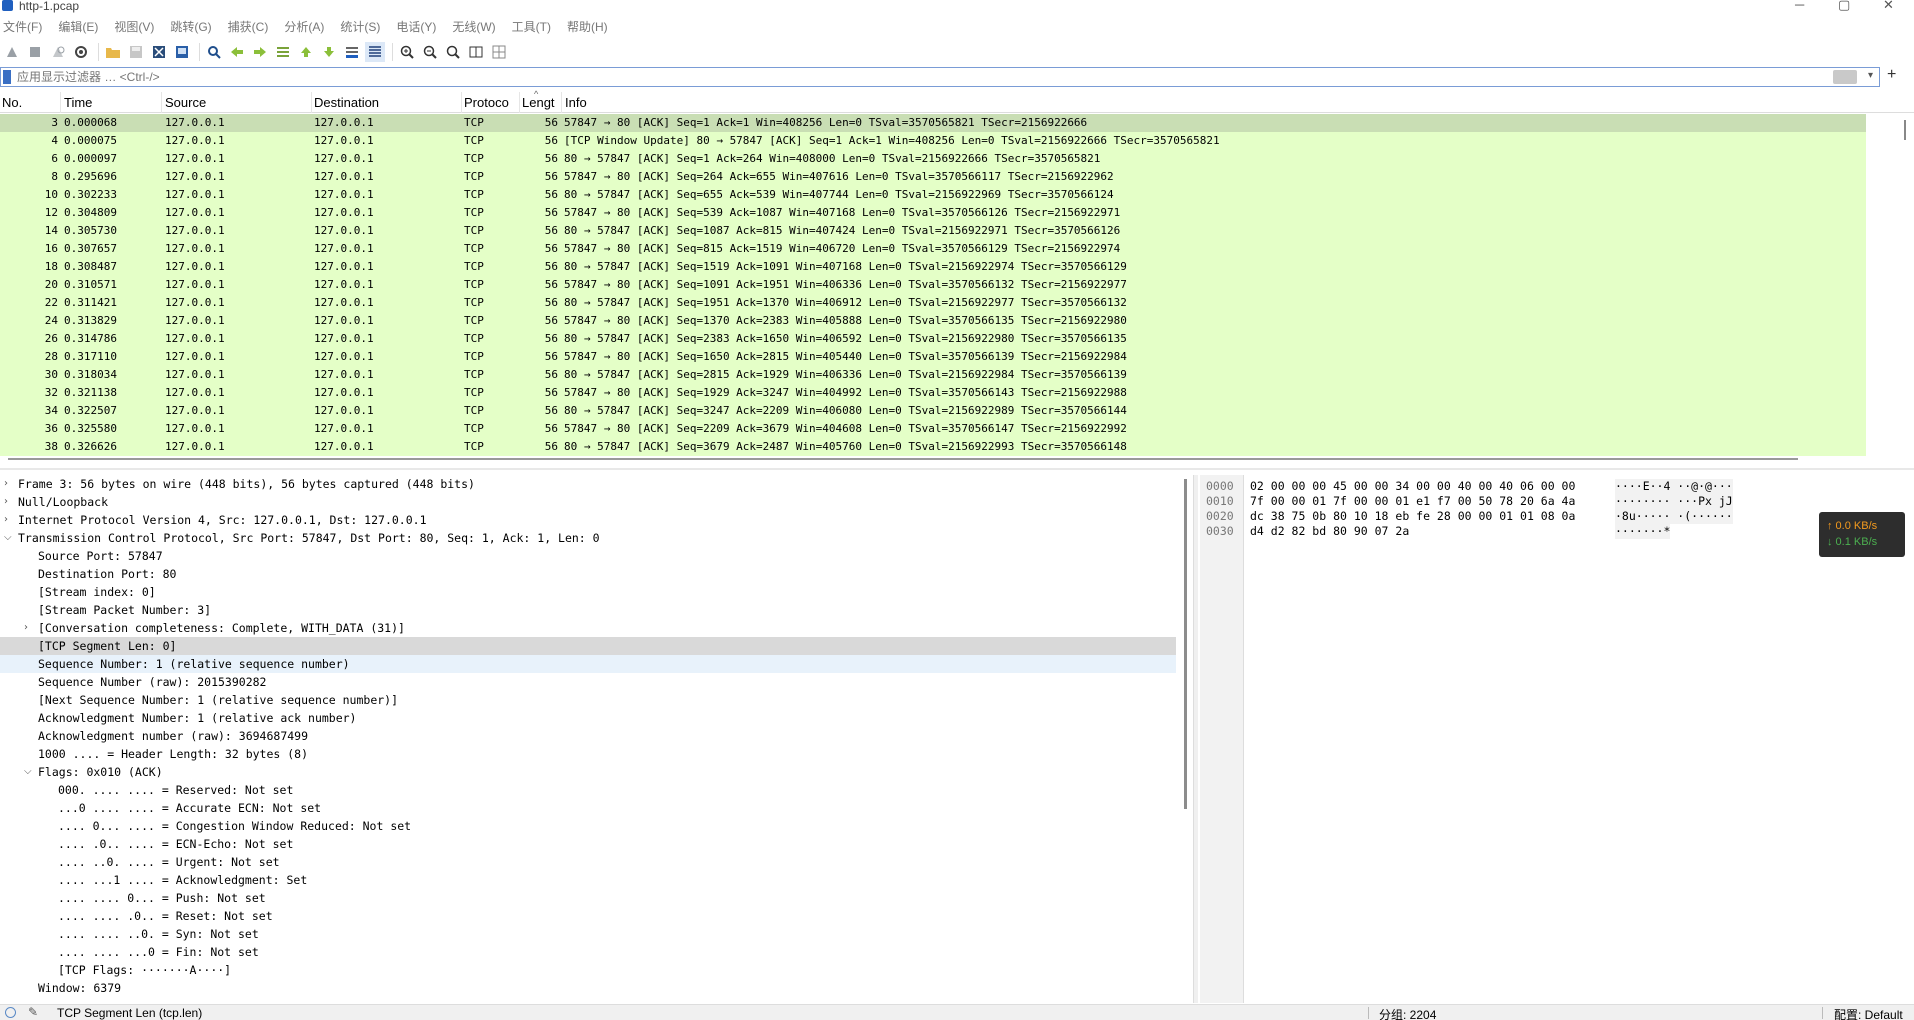 The width and height of the screenshot is (1914, 1020). I want to click on menu-statistics: 统计(S), so click(362, 27).